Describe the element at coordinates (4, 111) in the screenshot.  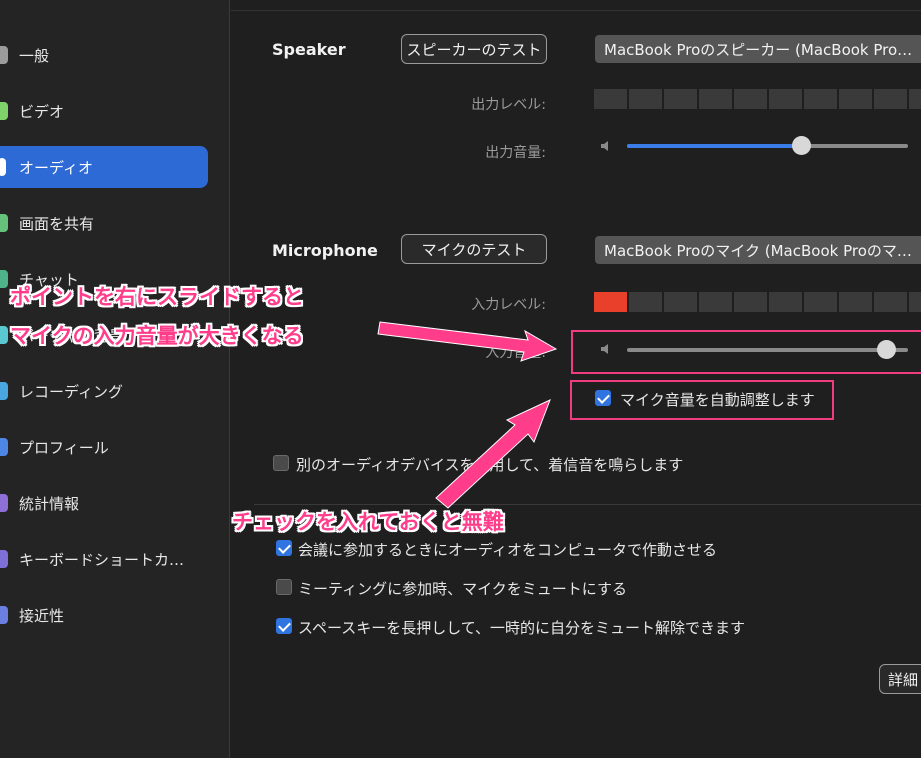
I see `video-icon` at that location.